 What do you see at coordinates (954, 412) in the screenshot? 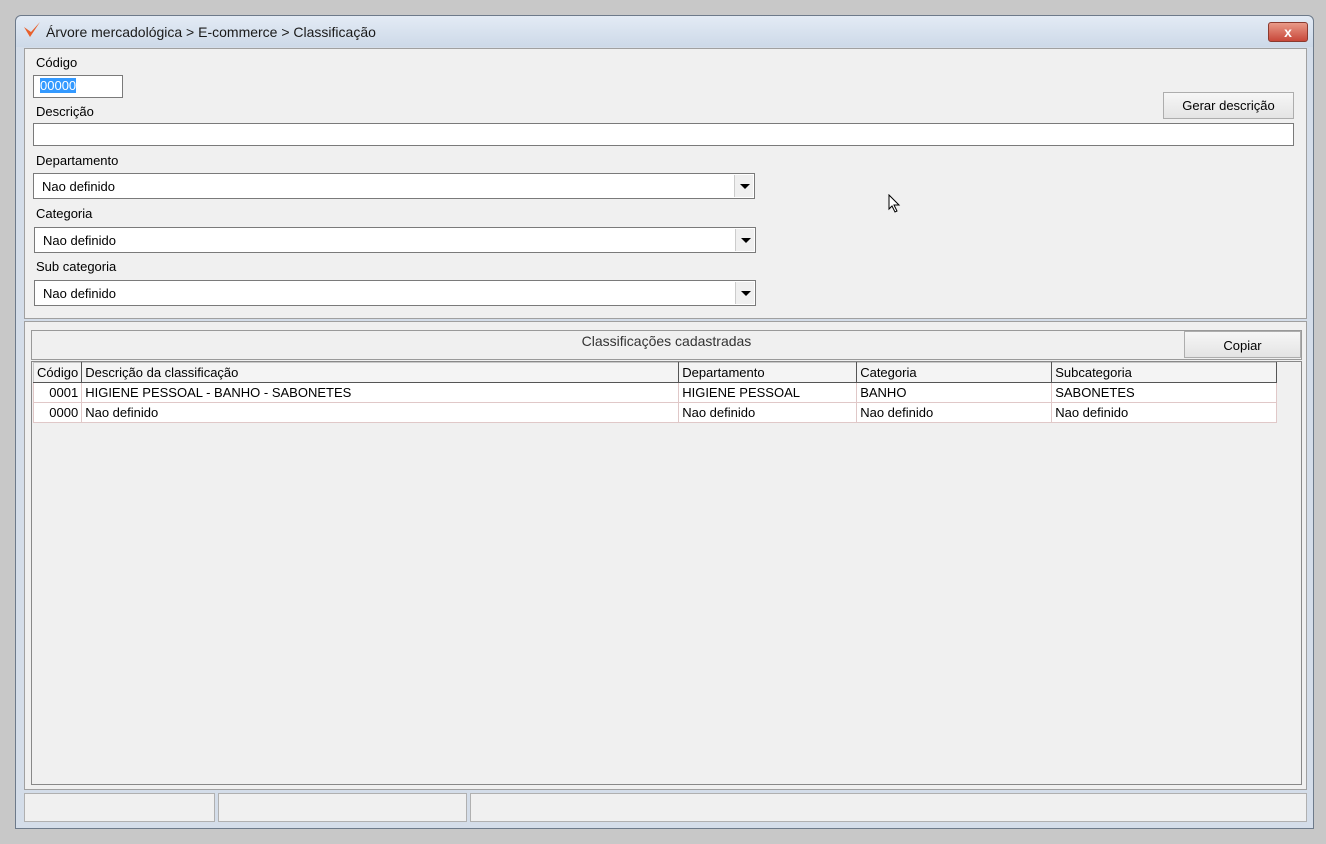
I see `cell-categoria: Nao definido` at bounding box center [954, 412].